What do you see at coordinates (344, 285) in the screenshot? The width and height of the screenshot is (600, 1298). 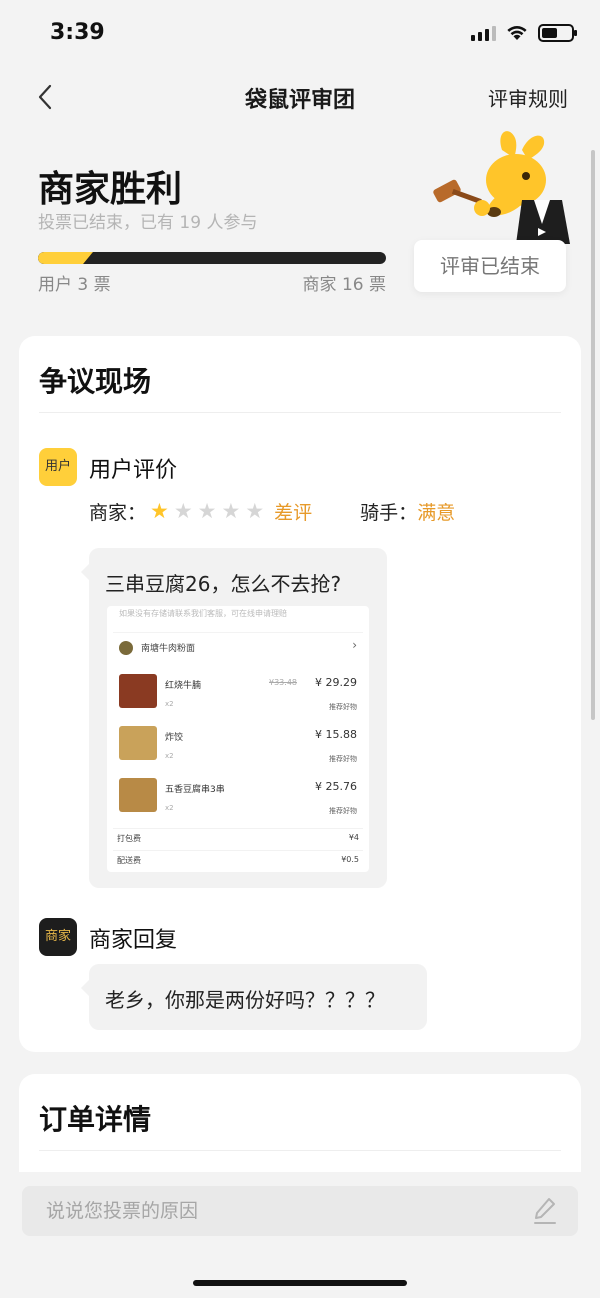 I see `merchant-votes-label: 商家 16 票` at bounding box center [344, 285].